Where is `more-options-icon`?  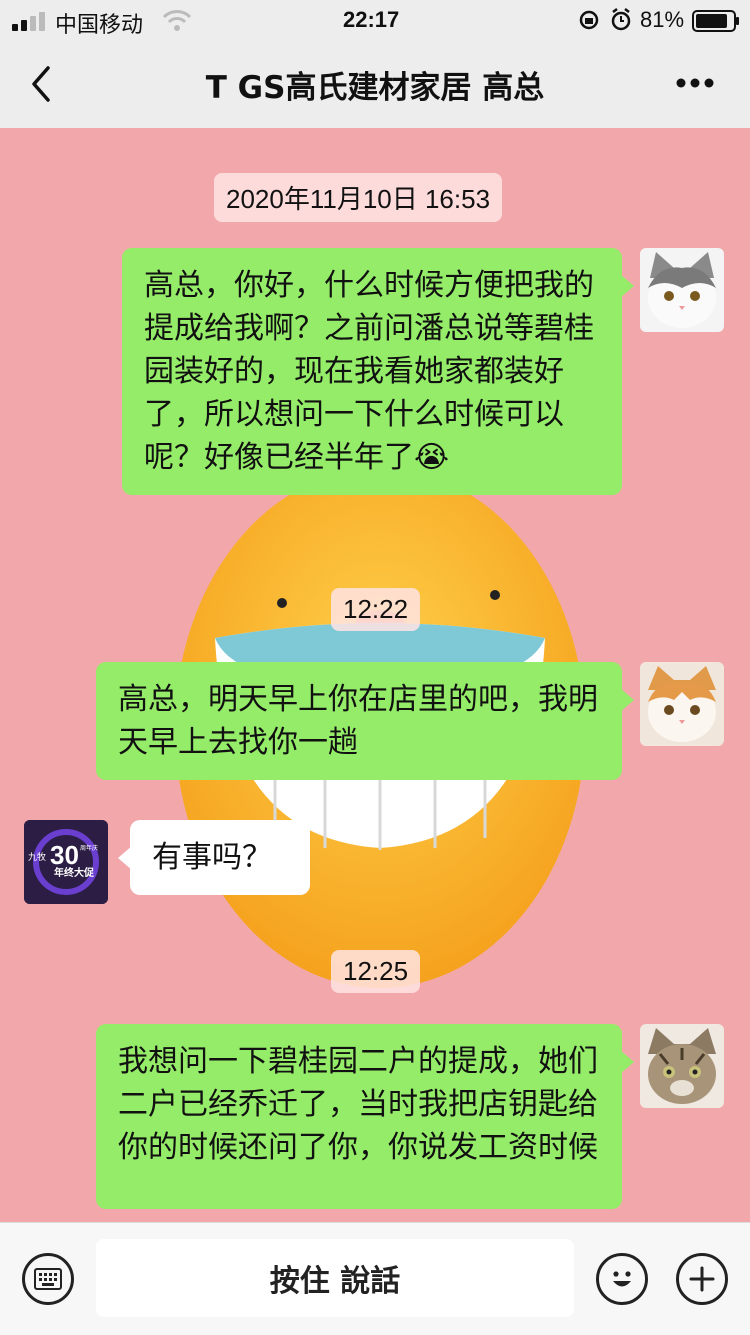 more-options-icon is located at coordinates (695, 83).